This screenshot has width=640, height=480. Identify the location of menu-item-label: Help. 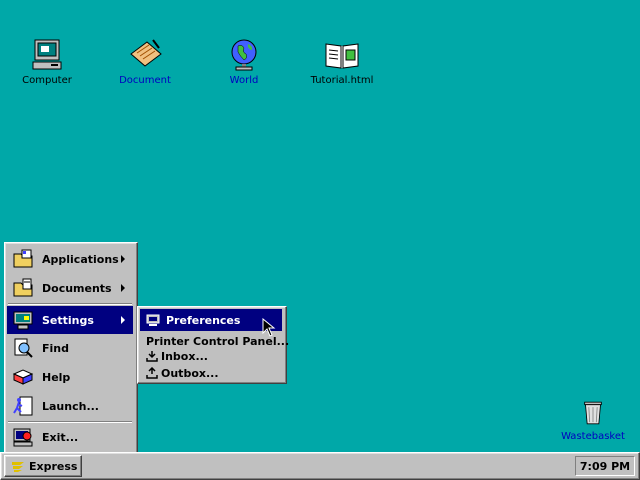
(56, 377).